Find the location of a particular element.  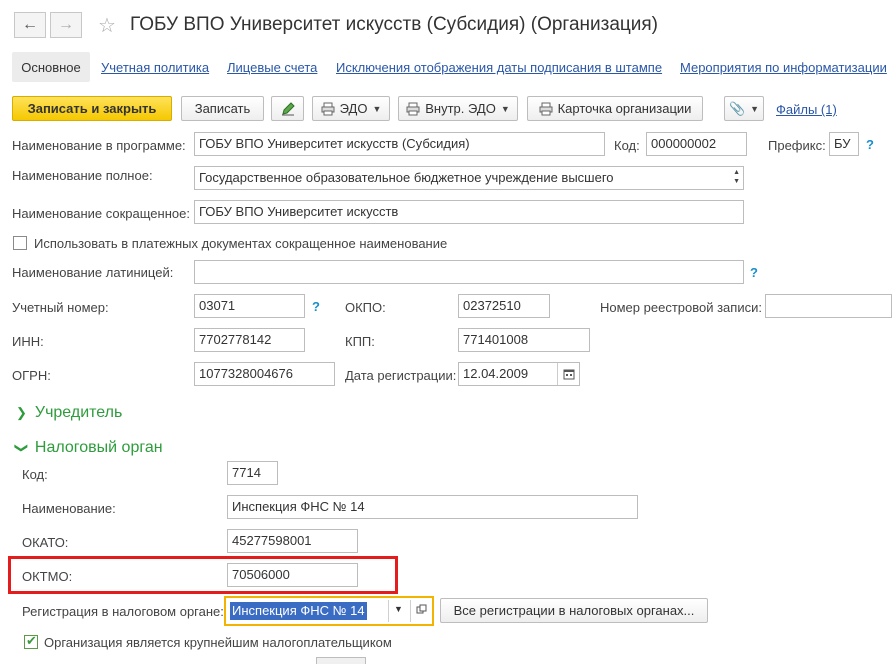

okpo-label: ОКПО: is located at coordinates (365, 307).